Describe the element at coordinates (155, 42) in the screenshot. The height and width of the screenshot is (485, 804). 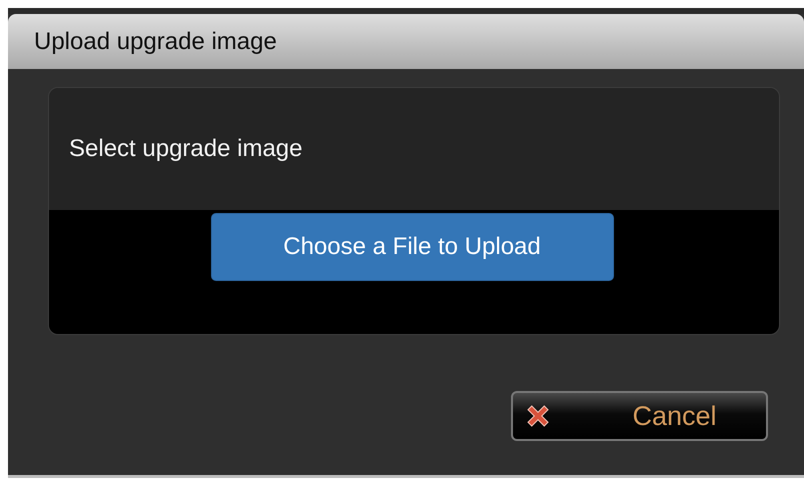
I see `window-title: Upload upgrade image` at that location.